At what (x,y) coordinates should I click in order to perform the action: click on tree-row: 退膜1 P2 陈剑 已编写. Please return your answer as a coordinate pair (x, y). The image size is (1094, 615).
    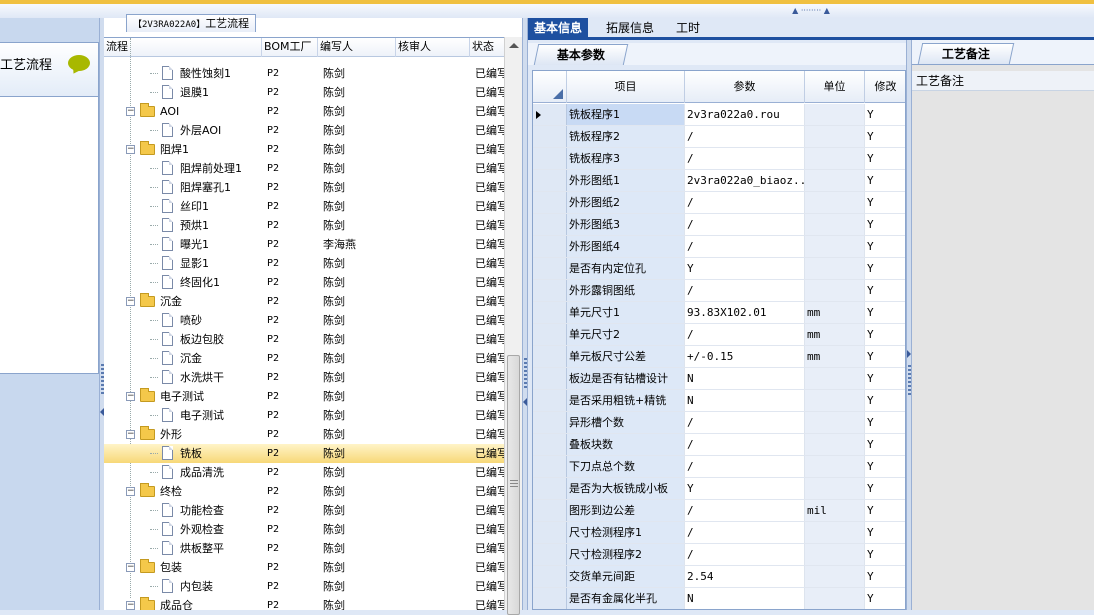
    Looking at the image, I should click on (306, 92).